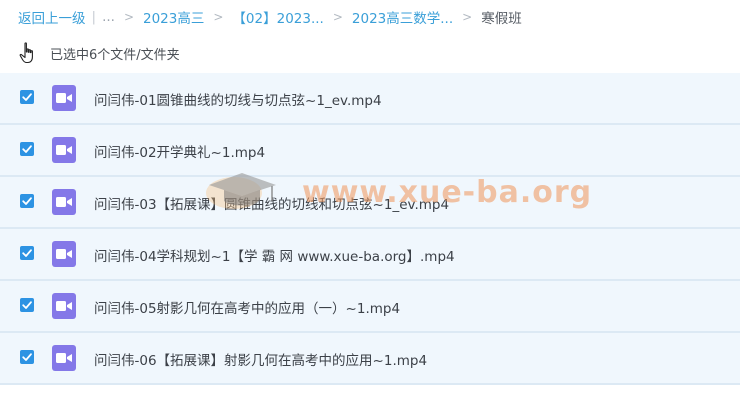  I want to click on file-row: 问闫伟-01圆锥曲线的切线与切点弦~1_ev.mp4, so click(370, 99).